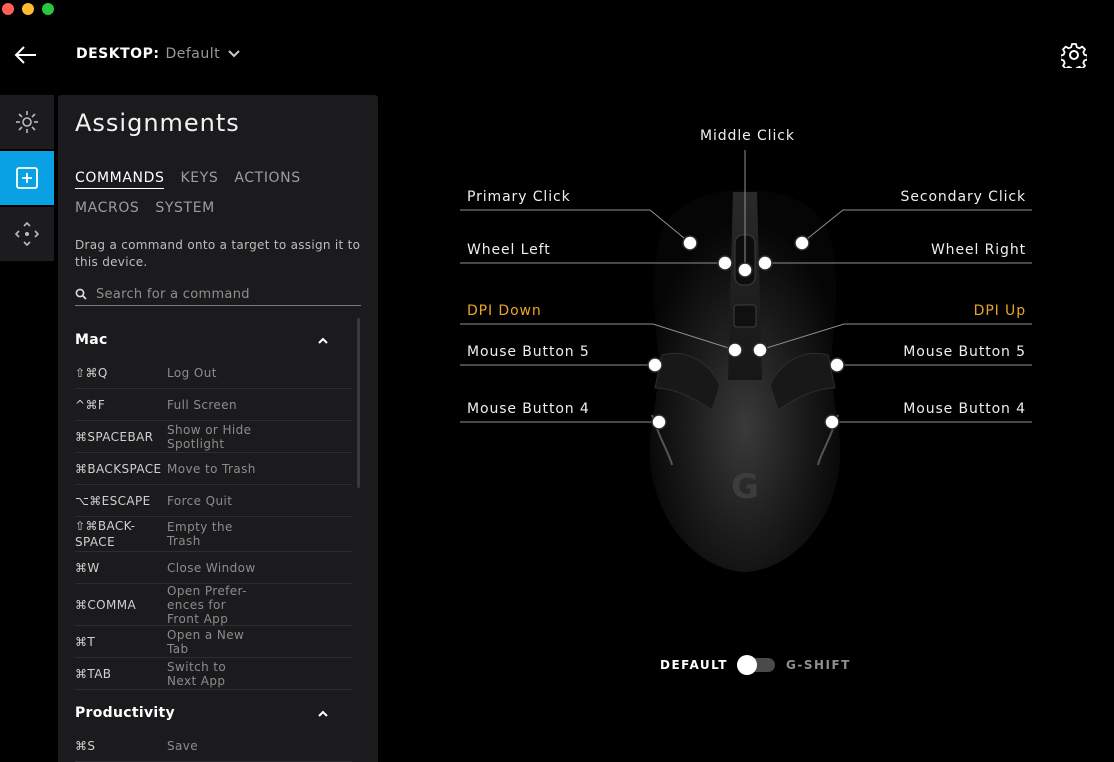 The image size is (1114, 762). What do you see at coordinates (528, 352) in the screenshot?
I see `label-mouse-button-5-left: Mouse Button 5` at bounding box center [528, 352].